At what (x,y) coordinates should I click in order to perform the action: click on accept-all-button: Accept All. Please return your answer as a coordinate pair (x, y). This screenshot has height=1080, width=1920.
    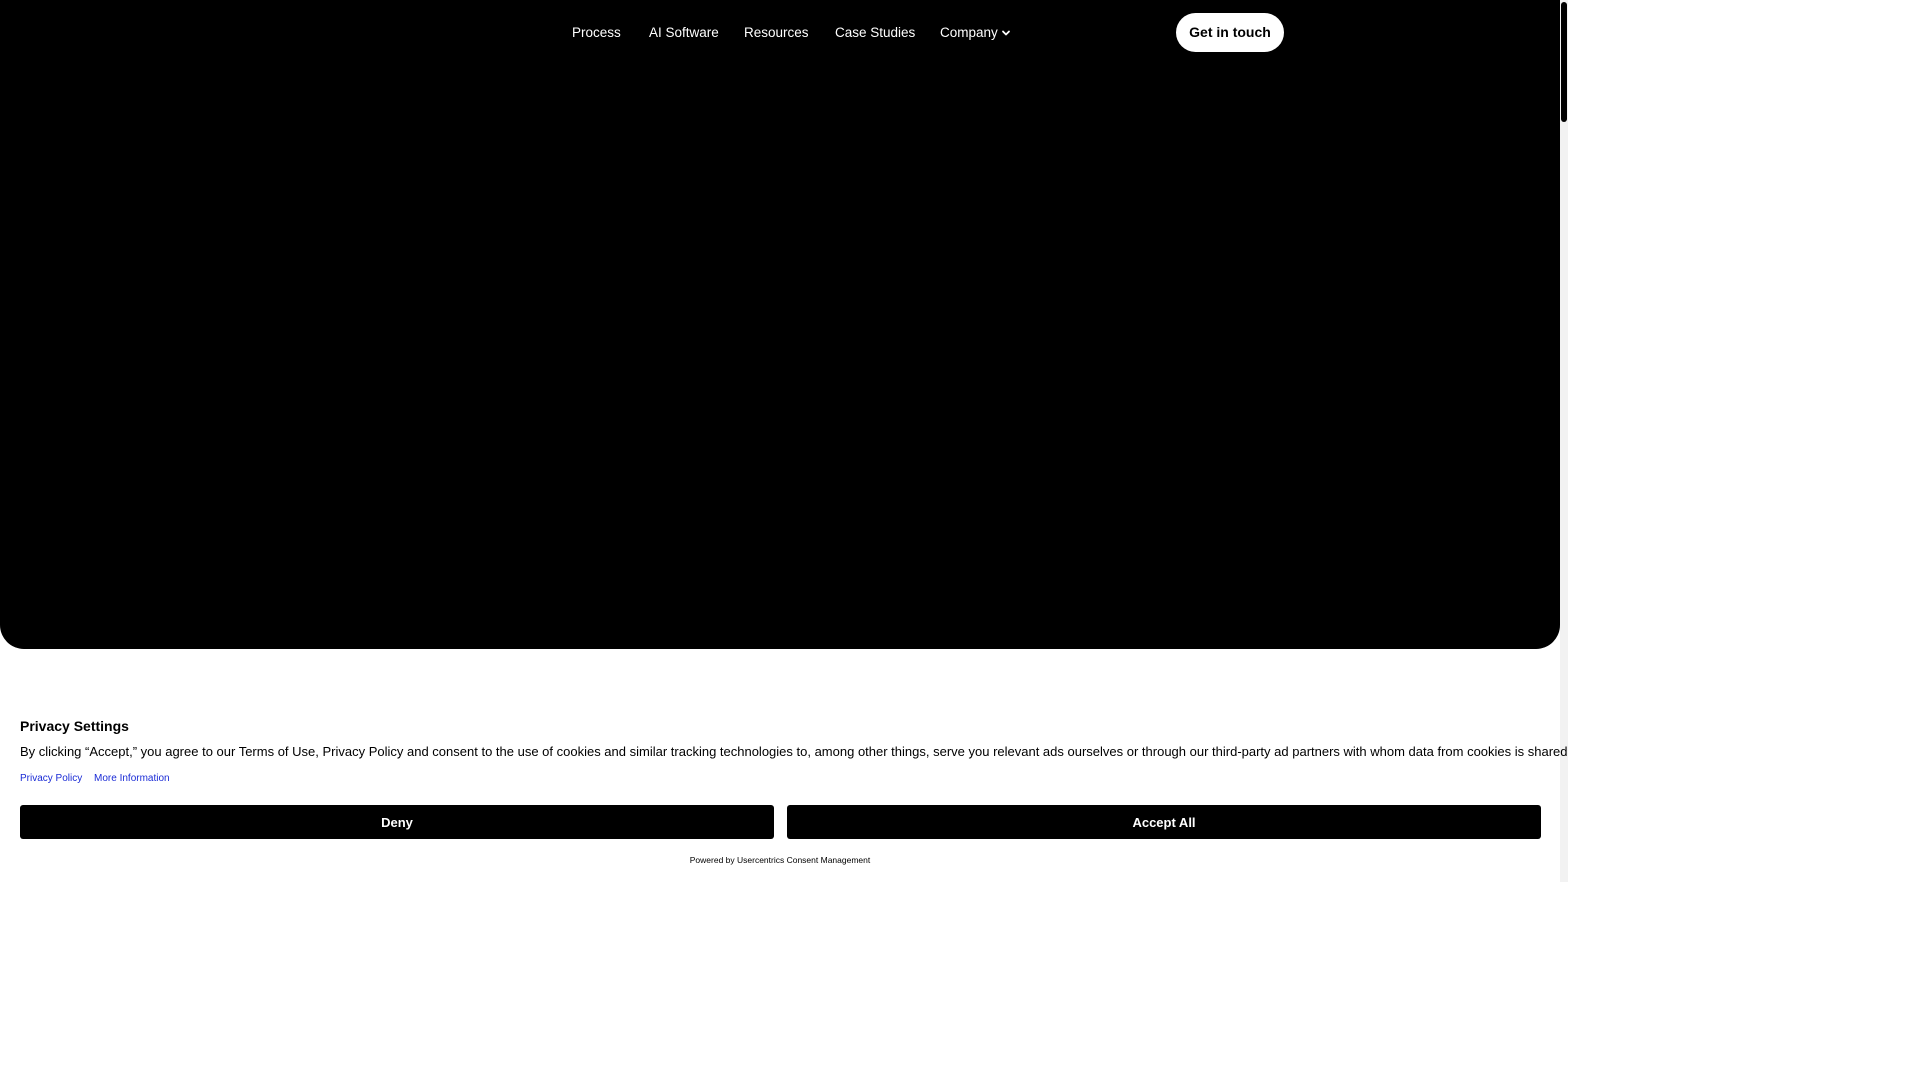
    Looking at the image, I should click on (1164, 822).